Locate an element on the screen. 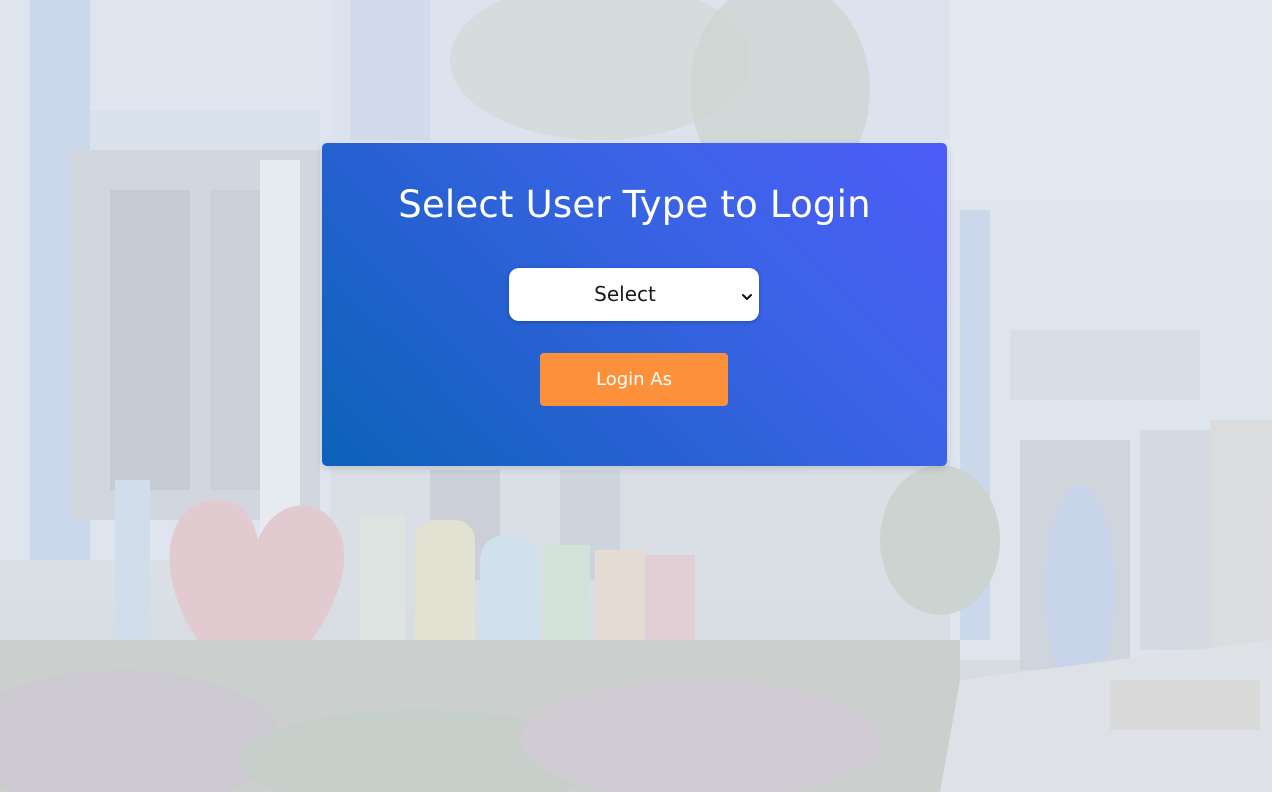  user-type-select-value: Select is located at coordinates (625, 294).